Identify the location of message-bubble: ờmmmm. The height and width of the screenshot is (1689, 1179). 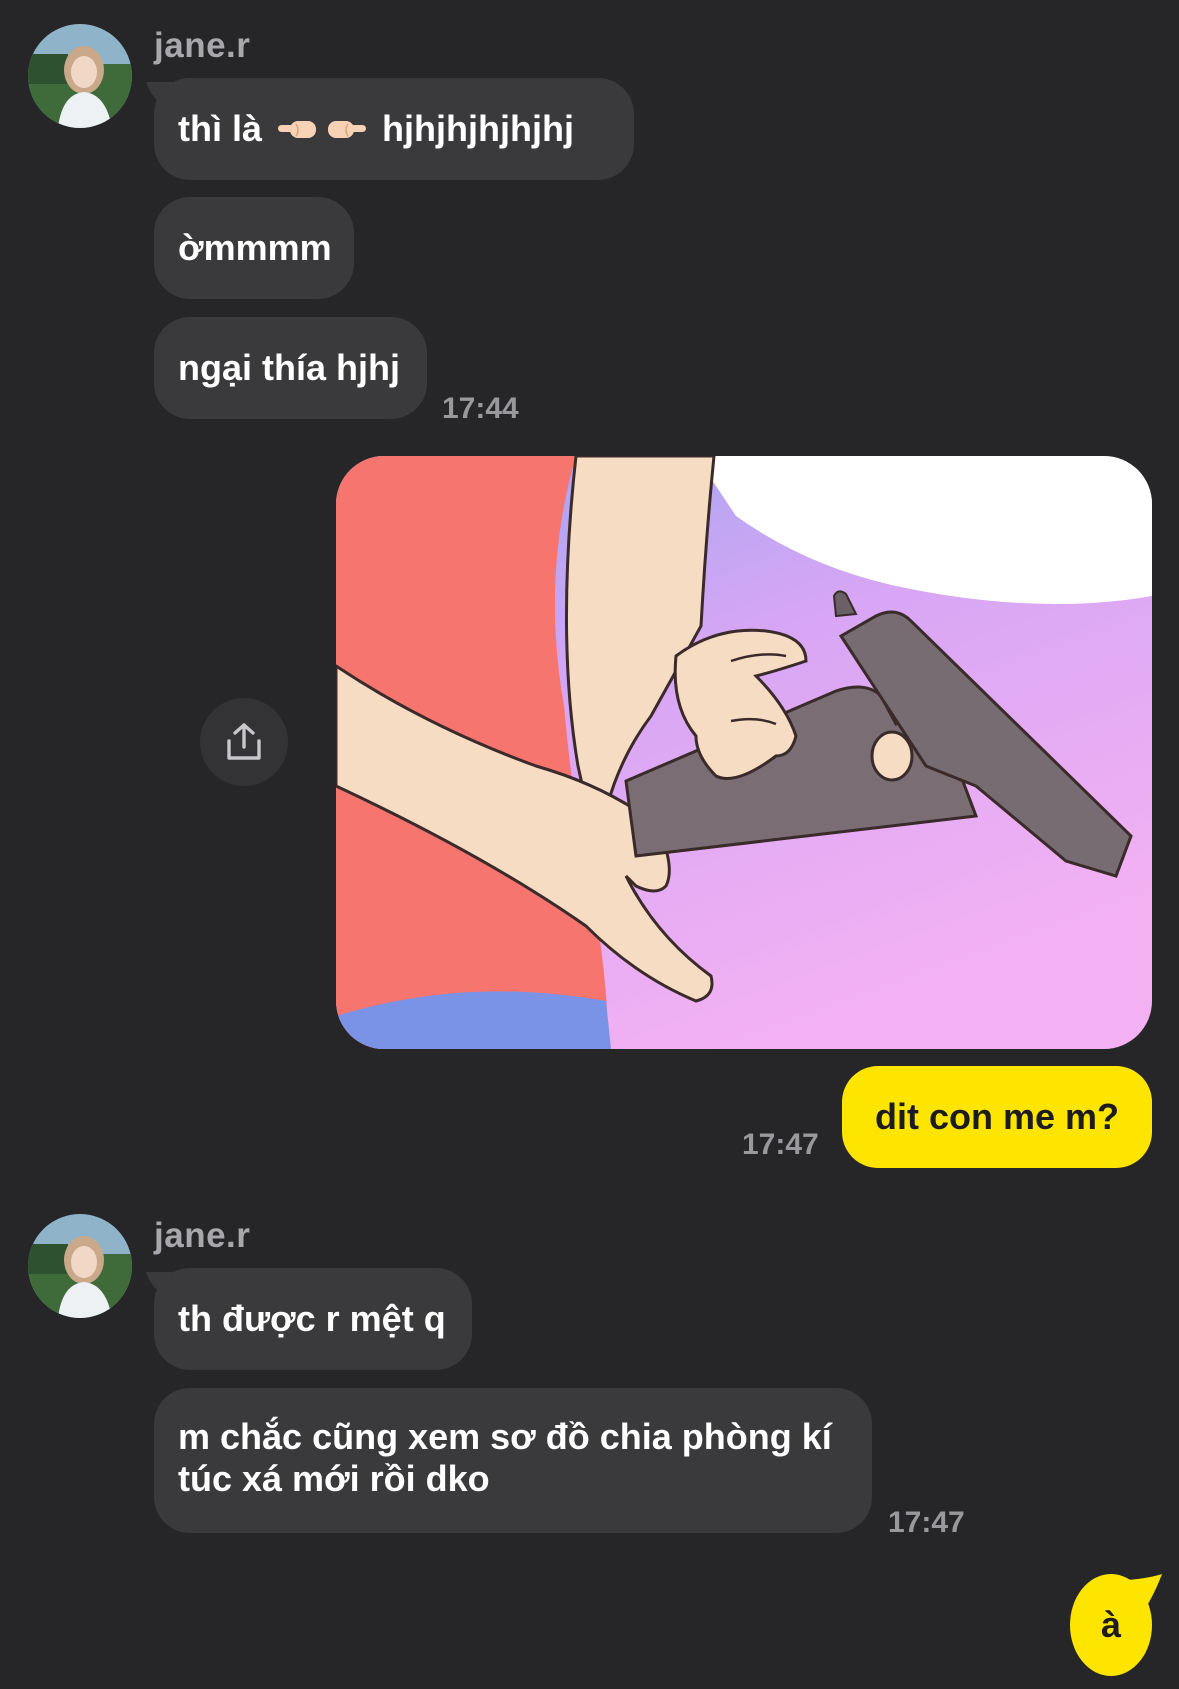
(254, 248).